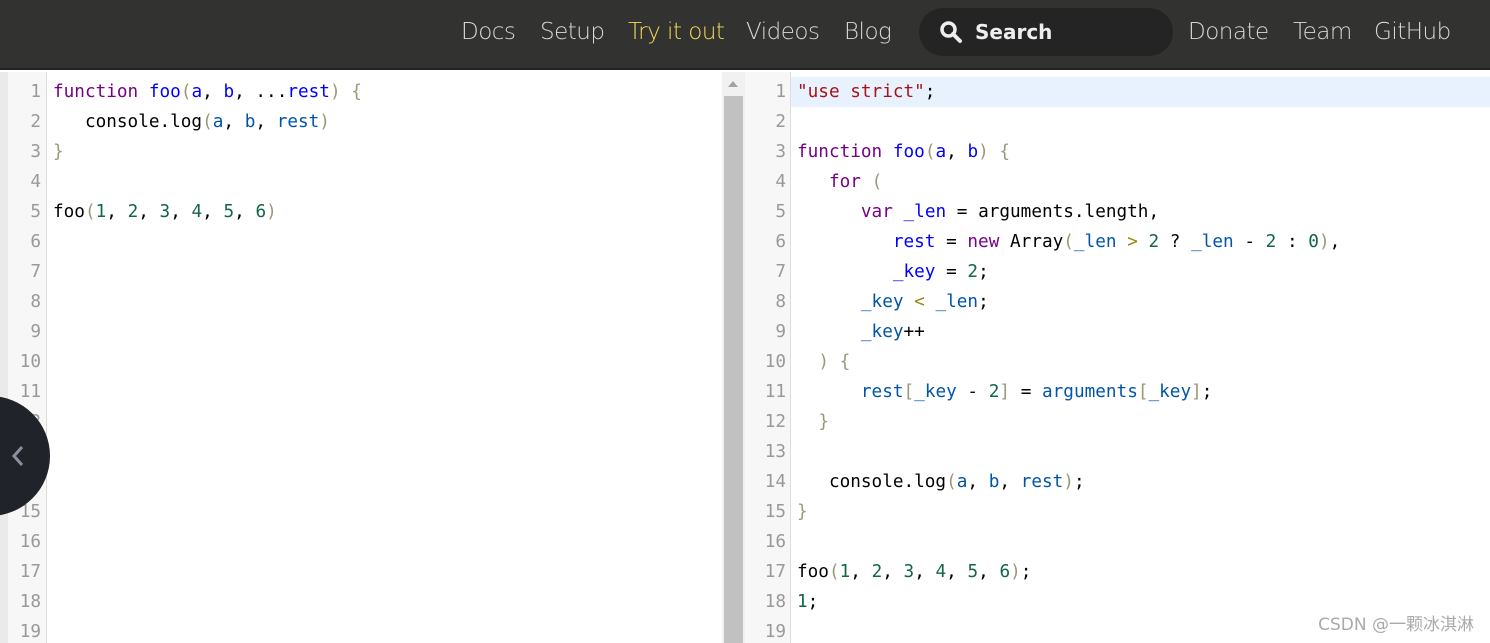 This screenshot has width=1490, height=643. What do you see at coordinates (780, 212) in the screenshot?
I see `line-number: 5` at bounding box center [780, 212].